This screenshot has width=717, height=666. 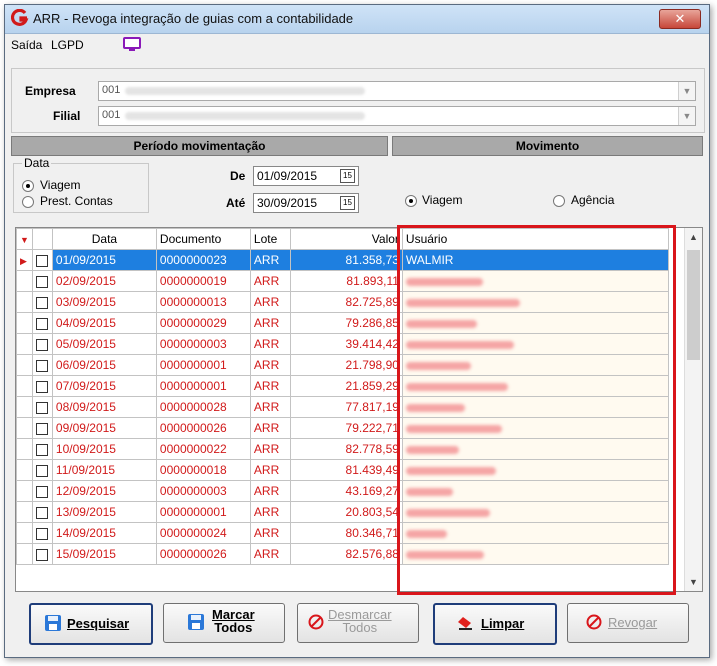 I want to click on cell-valor: 77.817,19, so click(x=346, y=407).